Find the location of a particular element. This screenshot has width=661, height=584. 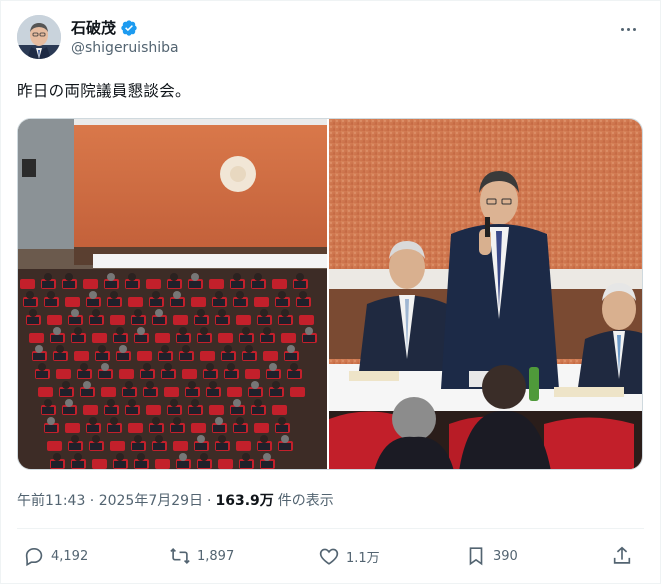

author-name-row: 石破茂 is located at coordinates (104, 27).